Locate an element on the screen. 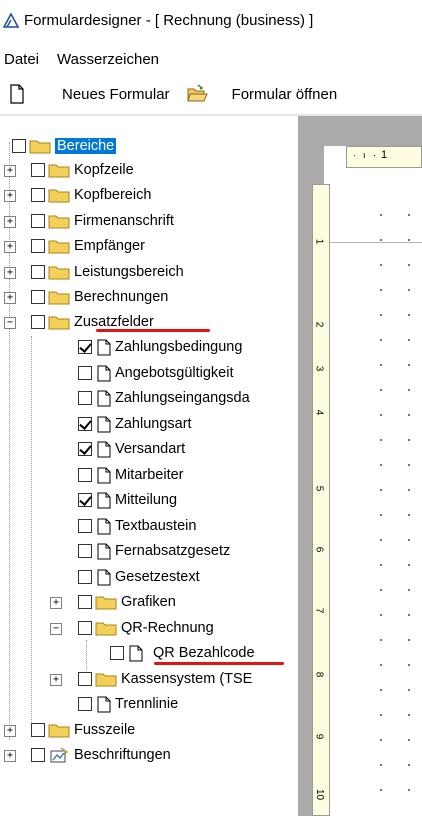 The height and width of the screenshot is (816, 422). tree-item-zahlungsbedingung: Zahlungsbedingung is located at coordinates (160, 347).